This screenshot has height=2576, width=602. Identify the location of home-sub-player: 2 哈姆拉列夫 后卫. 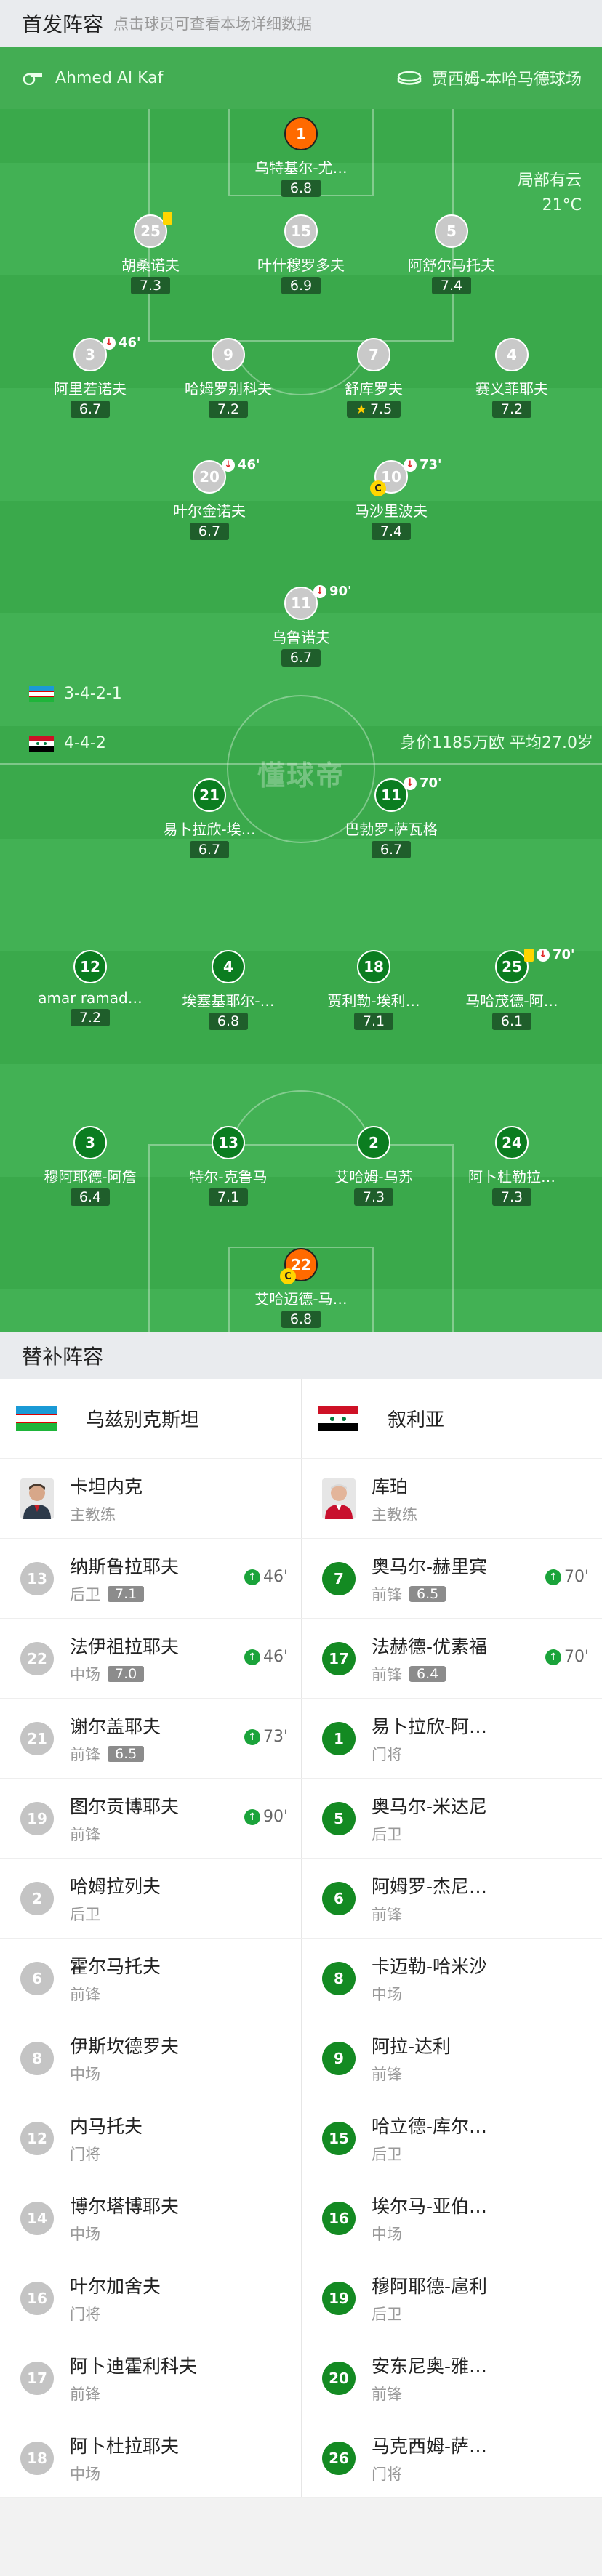
(150, 1898).